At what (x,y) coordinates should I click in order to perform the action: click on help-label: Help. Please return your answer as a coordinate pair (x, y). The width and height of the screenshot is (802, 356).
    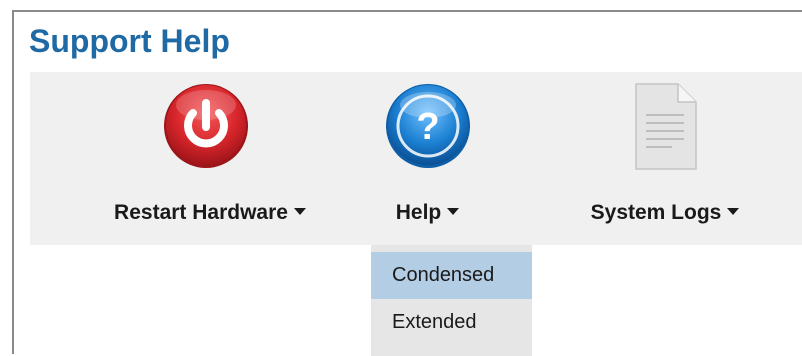
    Looking at the image, I should click on (427, 213).